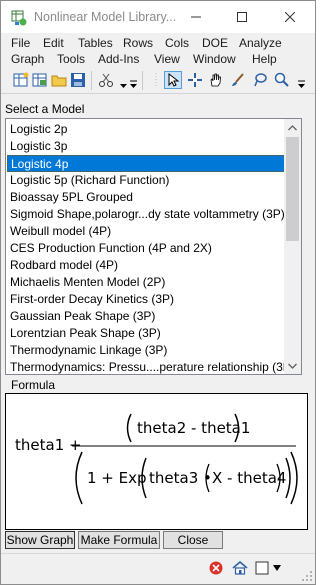 This screenshot has height=585, width=320. I want to click on resize-grip-icon, so click(307, 576).